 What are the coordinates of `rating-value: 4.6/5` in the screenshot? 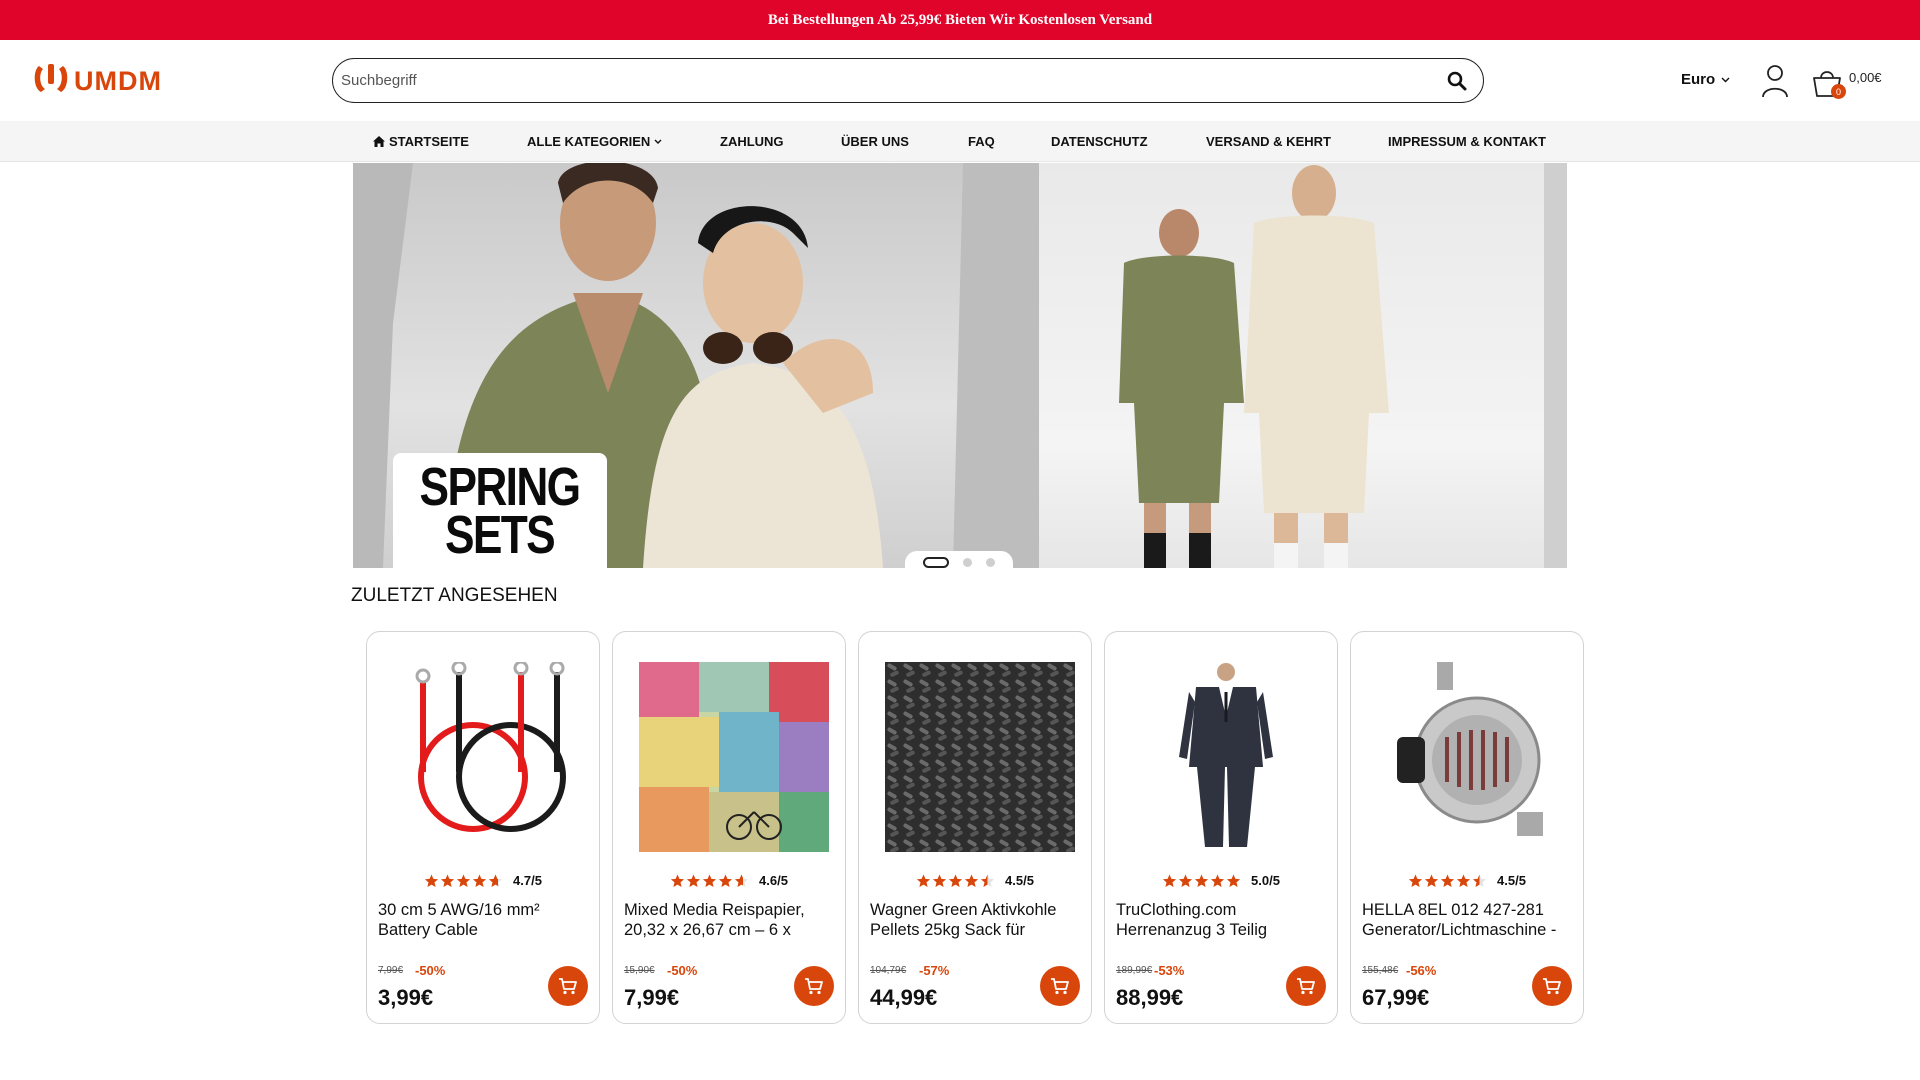 It's located at (773, 880).